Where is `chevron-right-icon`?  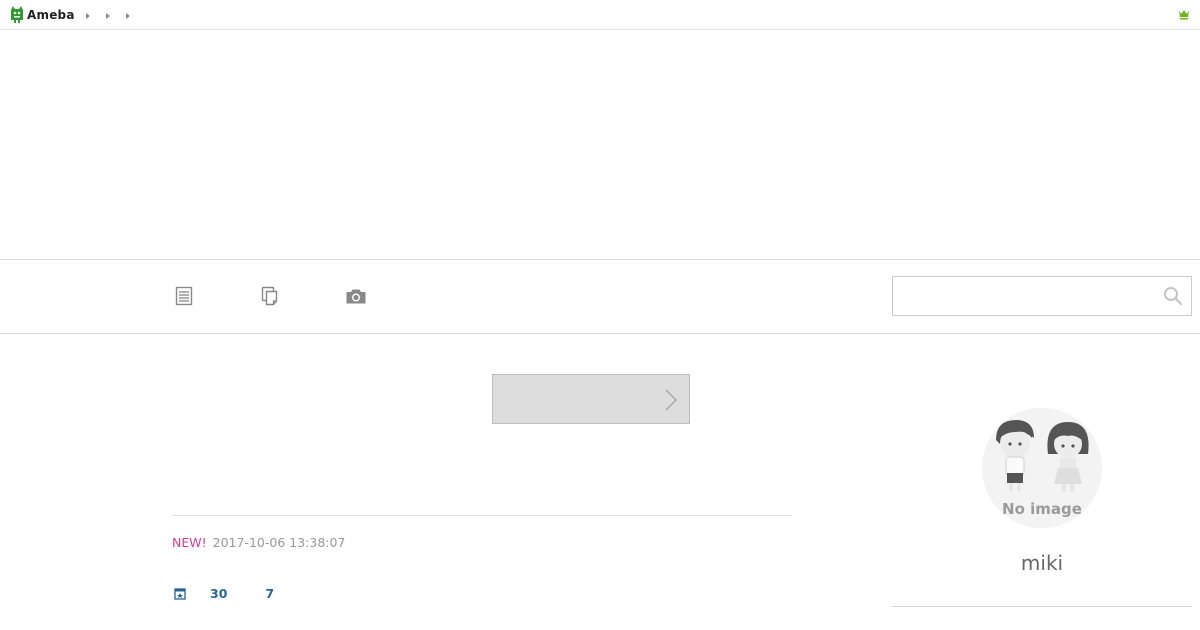
chevron-right-icon is located at coordinates (671, 400).